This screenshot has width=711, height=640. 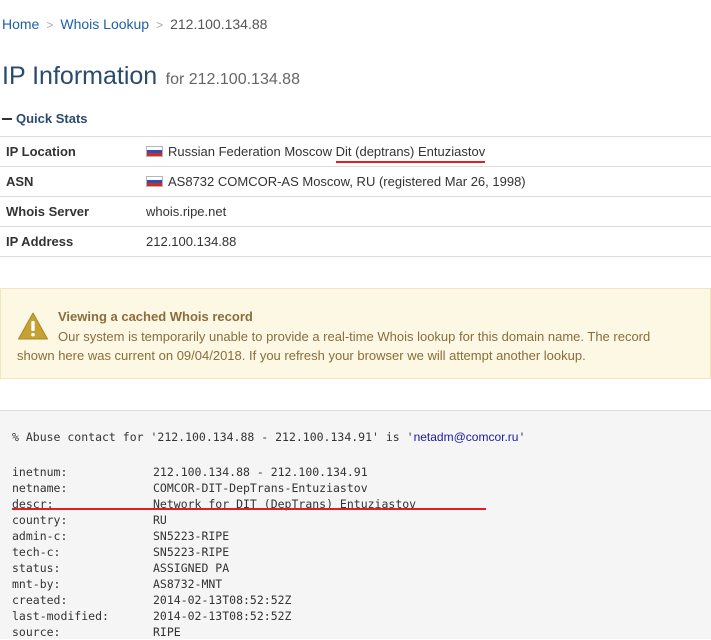 I want to click on page-title-main: IP Information, so click(x=80, y=76).